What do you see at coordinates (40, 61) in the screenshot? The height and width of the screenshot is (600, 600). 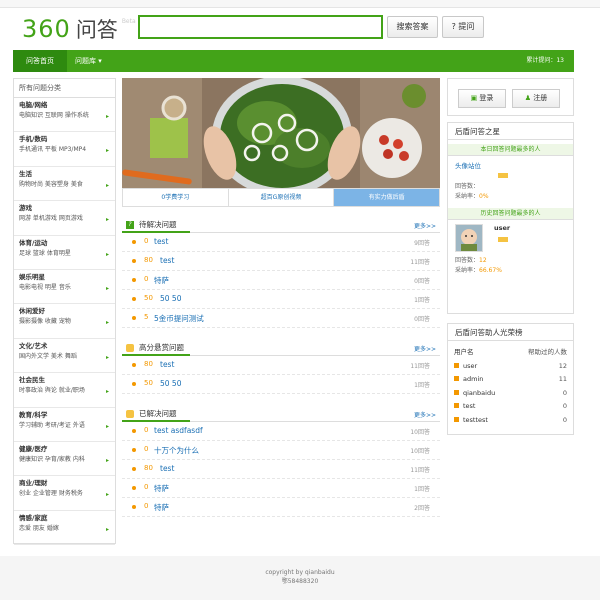 I see `nav-home: 问答首页` at bounding box center [40, 61].